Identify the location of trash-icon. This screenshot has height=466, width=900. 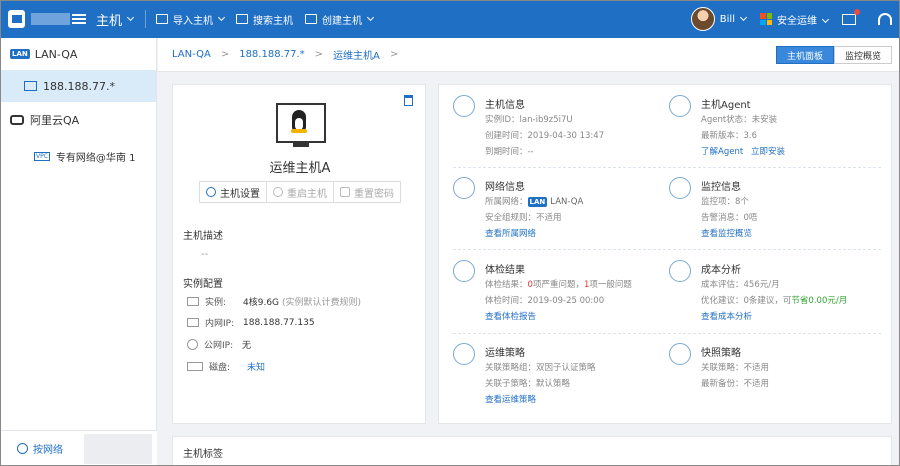
(408, 100).